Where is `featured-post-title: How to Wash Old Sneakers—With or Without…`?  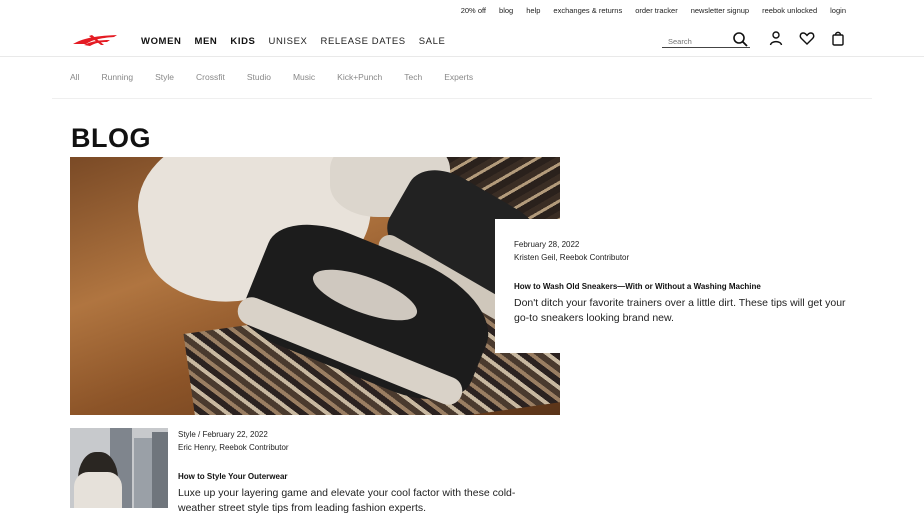
featured-post-title: How to Wash Old Sneakers—With or Without… is located at coordinates (637, 286).